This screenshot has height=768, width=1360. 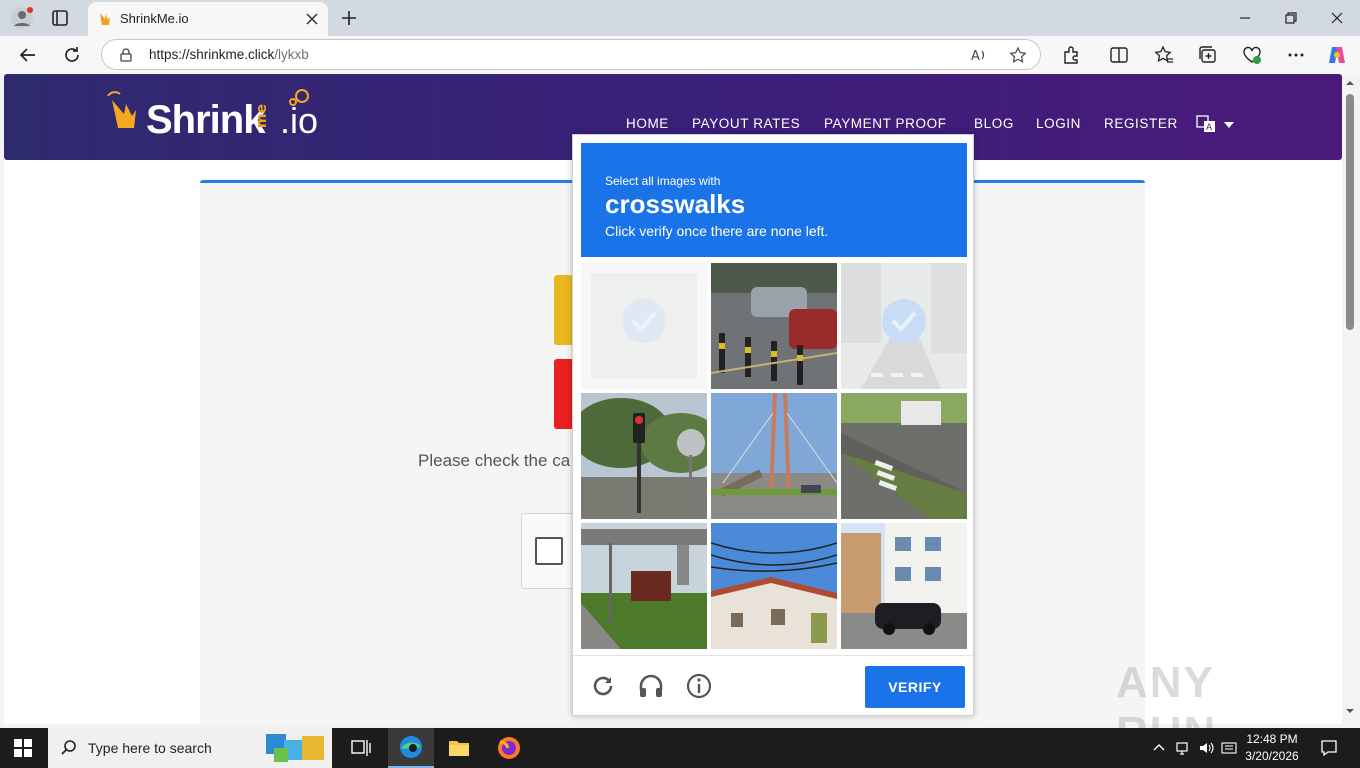 I want to click on page-scrollbar, so click(x=1350, y=399).